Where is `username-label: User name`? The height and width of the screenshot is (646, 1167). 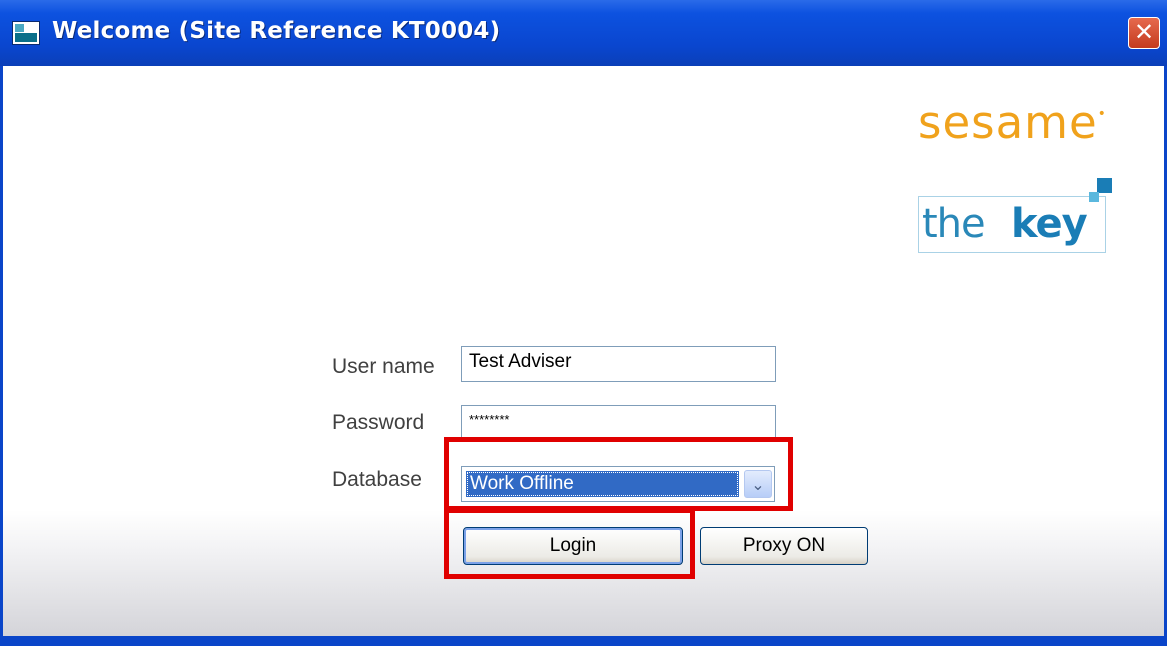
username-label: User name is located at coordinates (383, 366).